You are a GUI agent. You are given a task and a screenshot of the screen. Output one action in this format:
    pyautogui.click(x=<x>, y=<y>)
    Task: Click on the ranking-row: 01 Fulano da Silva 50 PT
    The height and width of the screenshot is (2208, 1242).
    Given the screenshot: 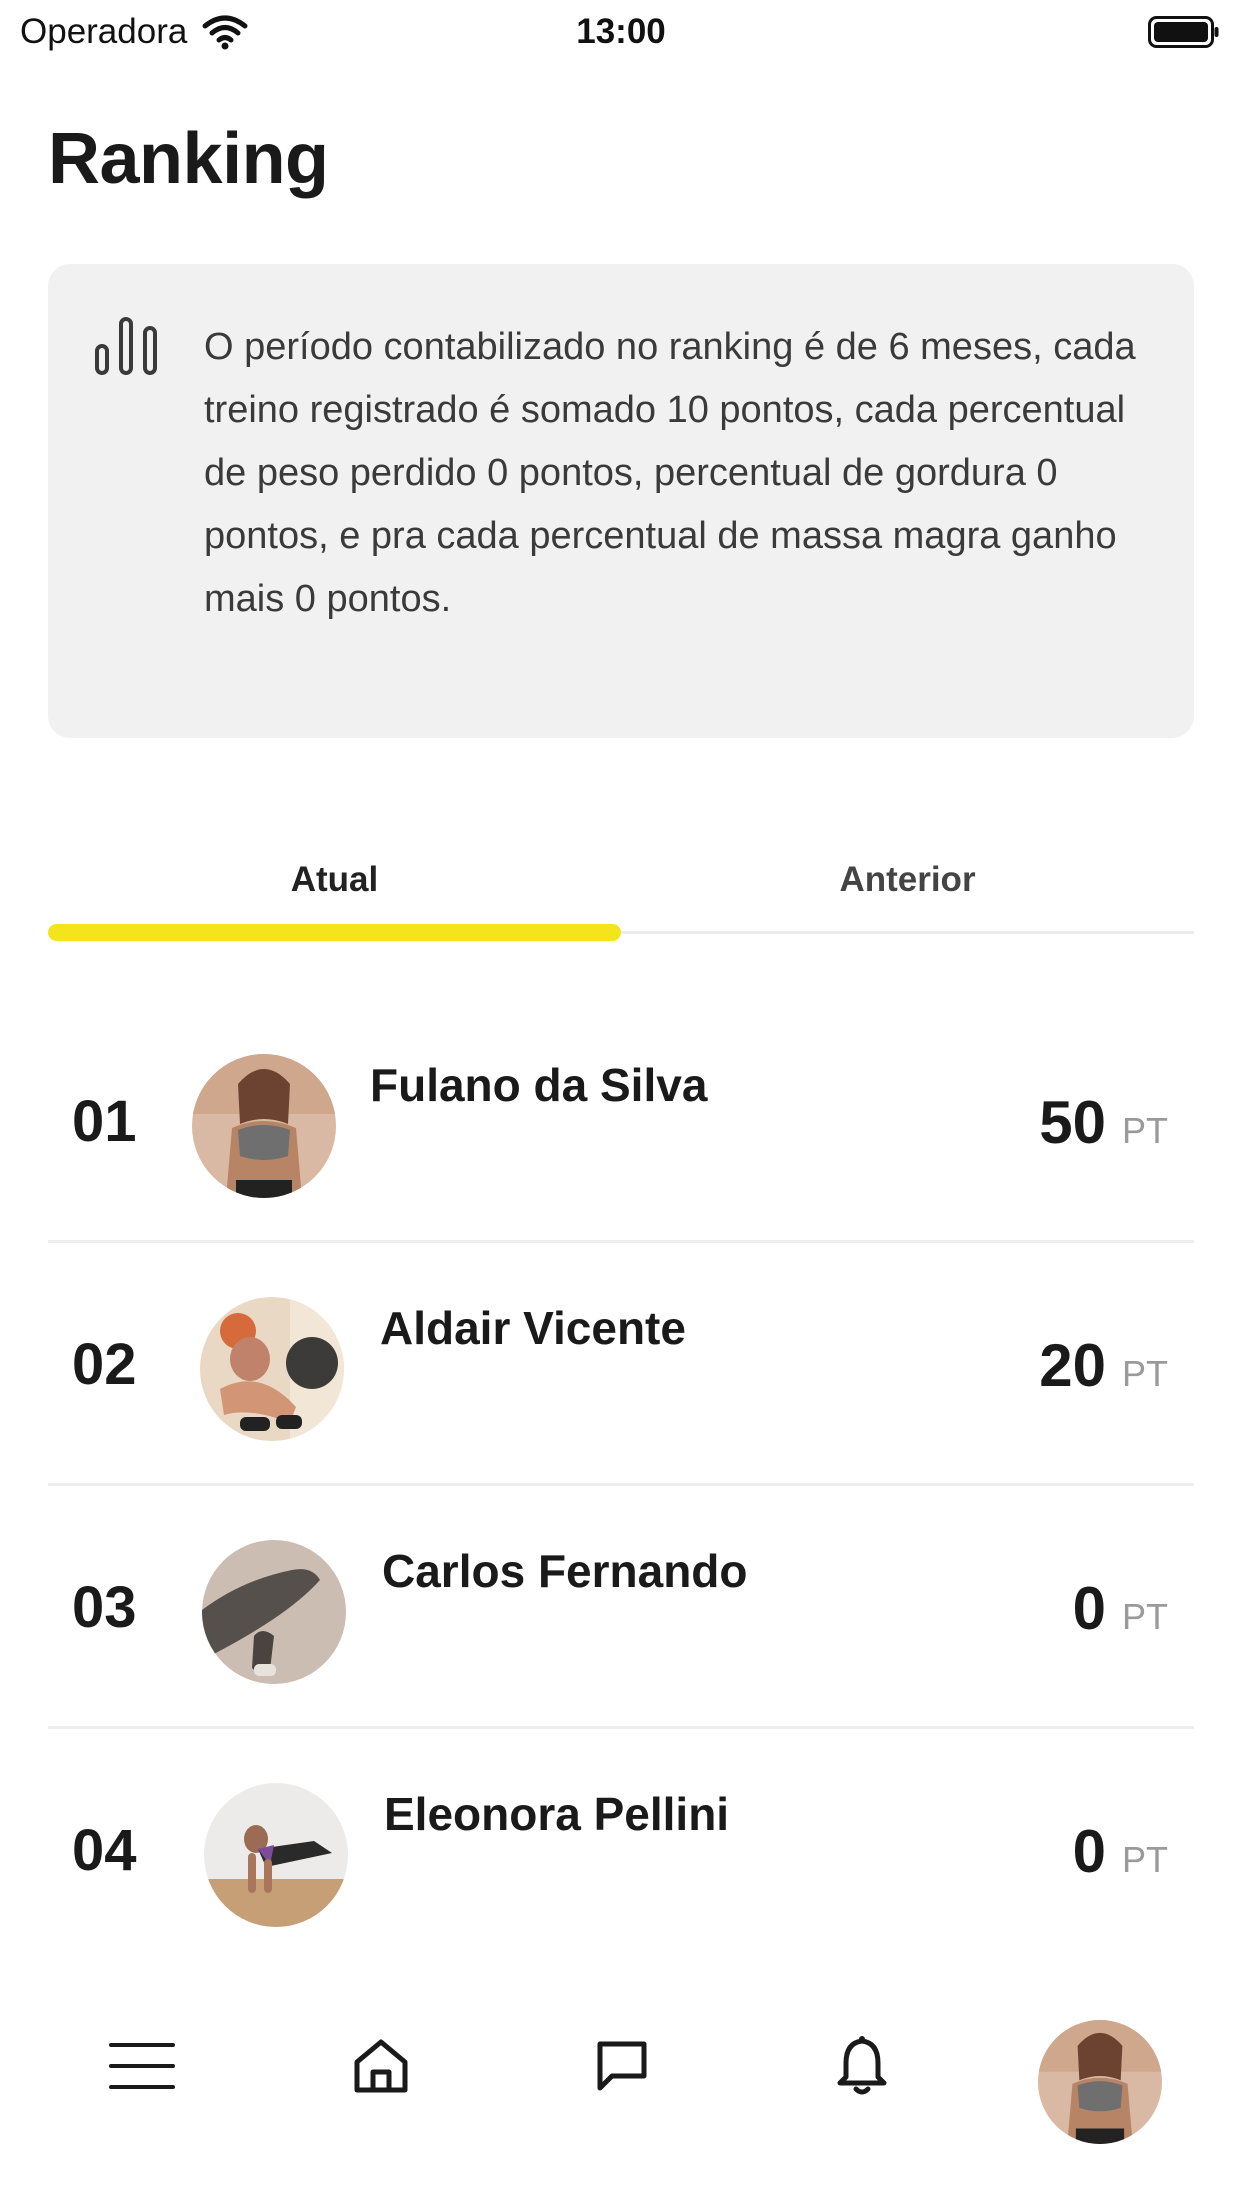 What is the action you would take?
    pyautogui.click(x=621, y=1121)
    